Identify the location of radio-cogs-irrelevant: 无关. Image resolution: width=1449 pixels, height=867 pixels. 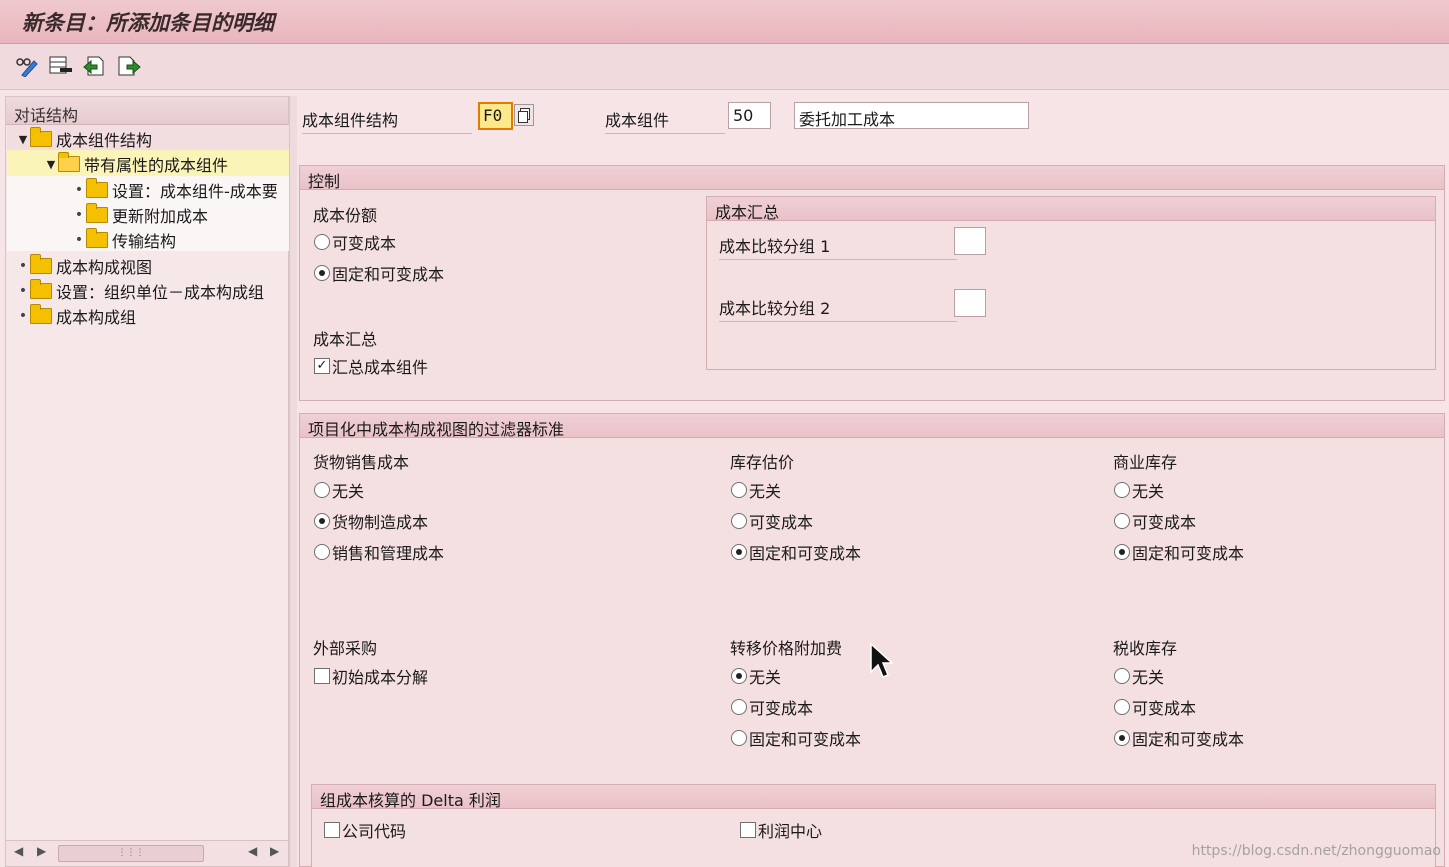
(339, 490).